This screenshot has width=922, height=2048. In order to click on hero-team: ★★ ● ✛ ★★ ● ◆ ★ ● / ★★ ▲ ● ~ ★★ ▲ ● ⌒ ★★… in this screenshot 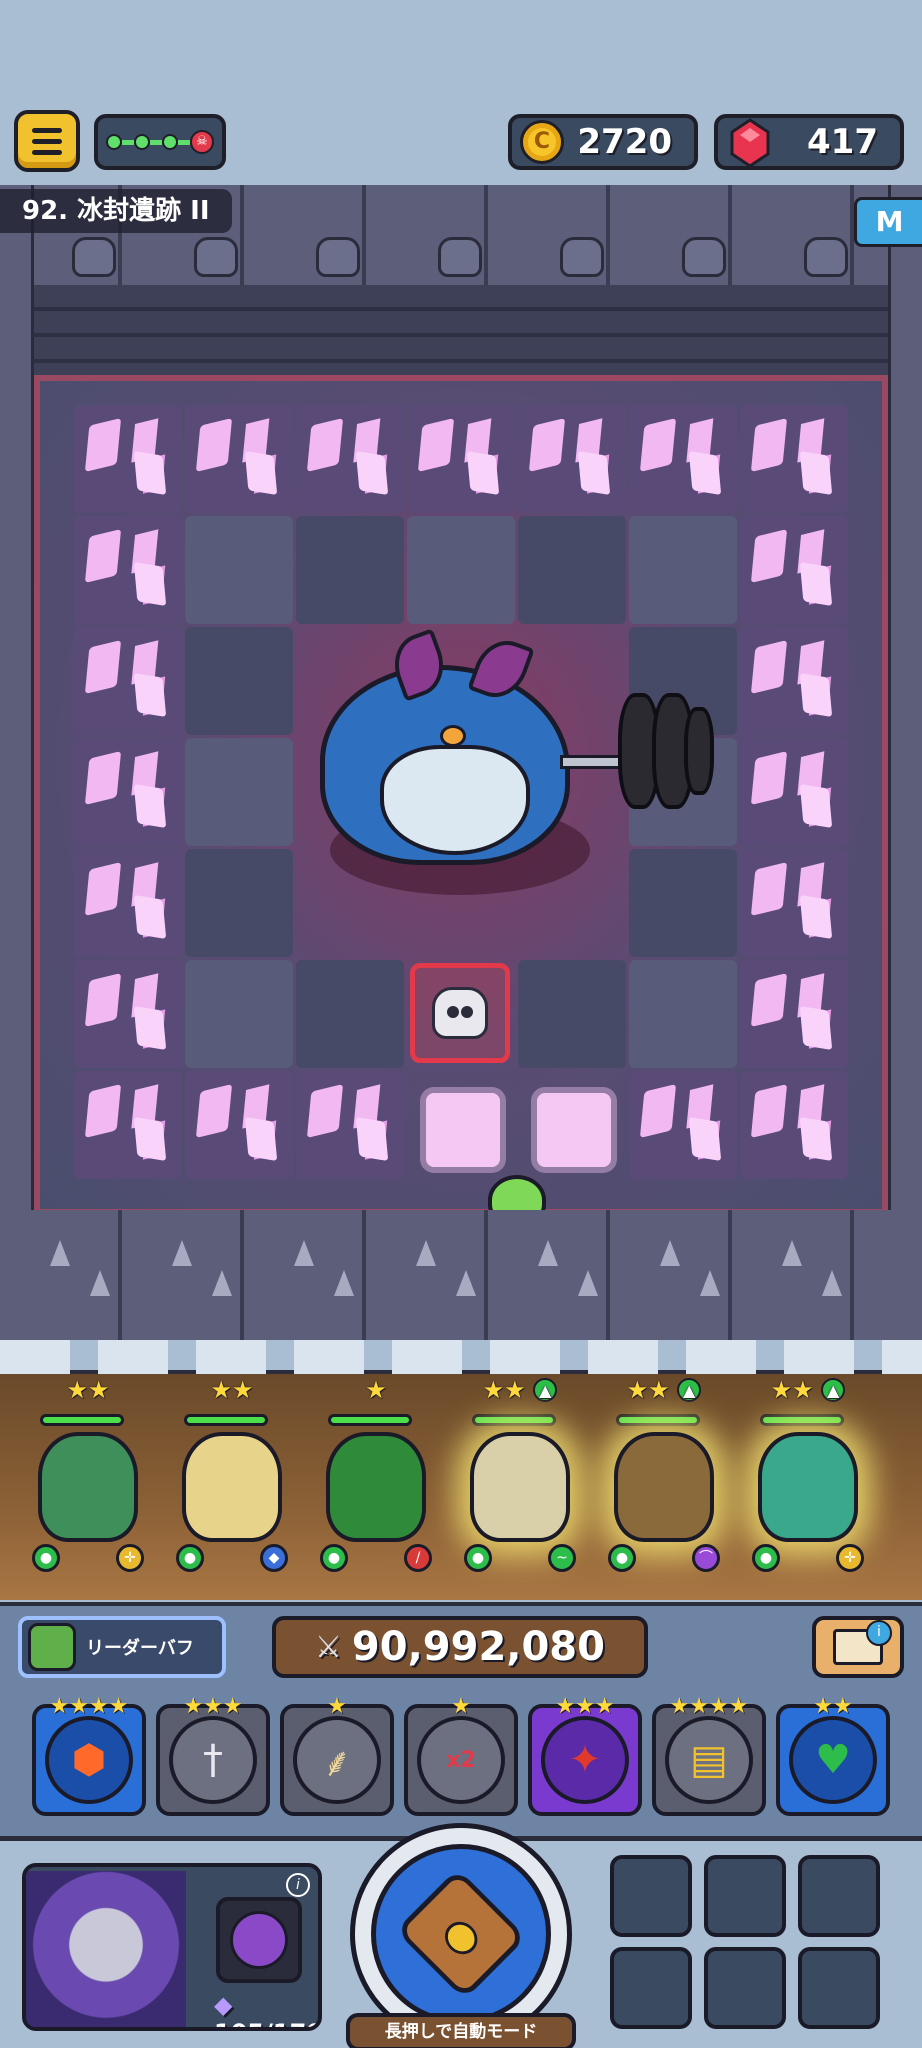, I will do `click(461, 1471)`.